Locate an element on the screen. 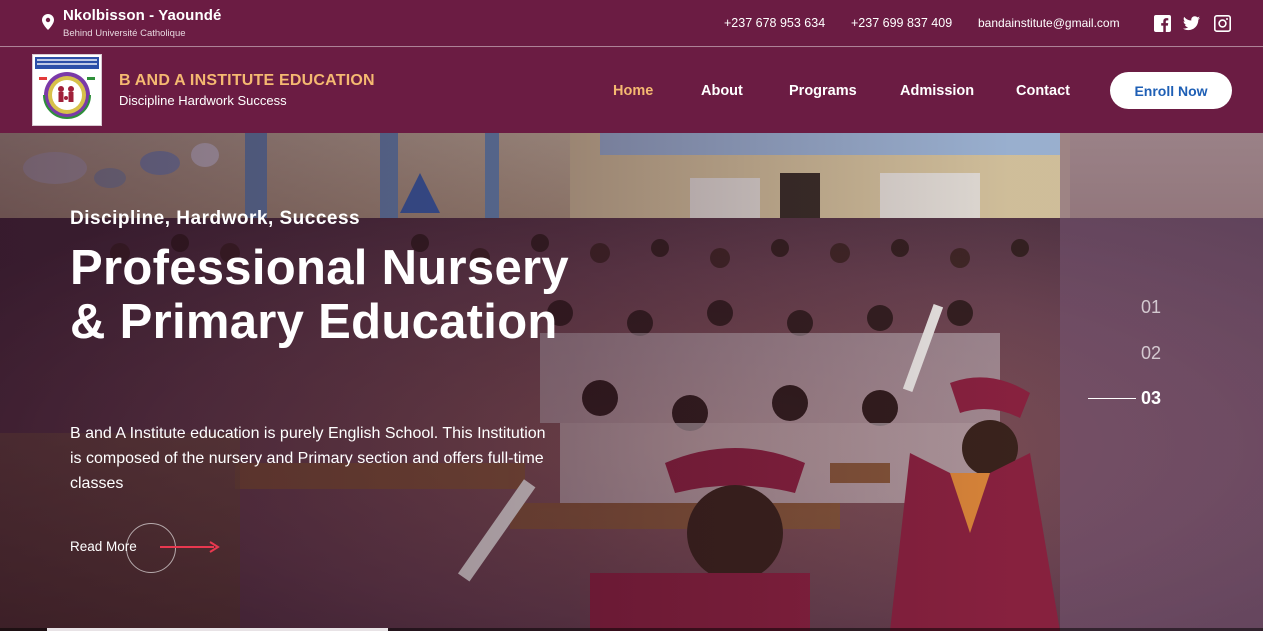 This screenshot has width=1263, height=631. slide-indicator-1: 01 is located at coordinates (1151, 307).